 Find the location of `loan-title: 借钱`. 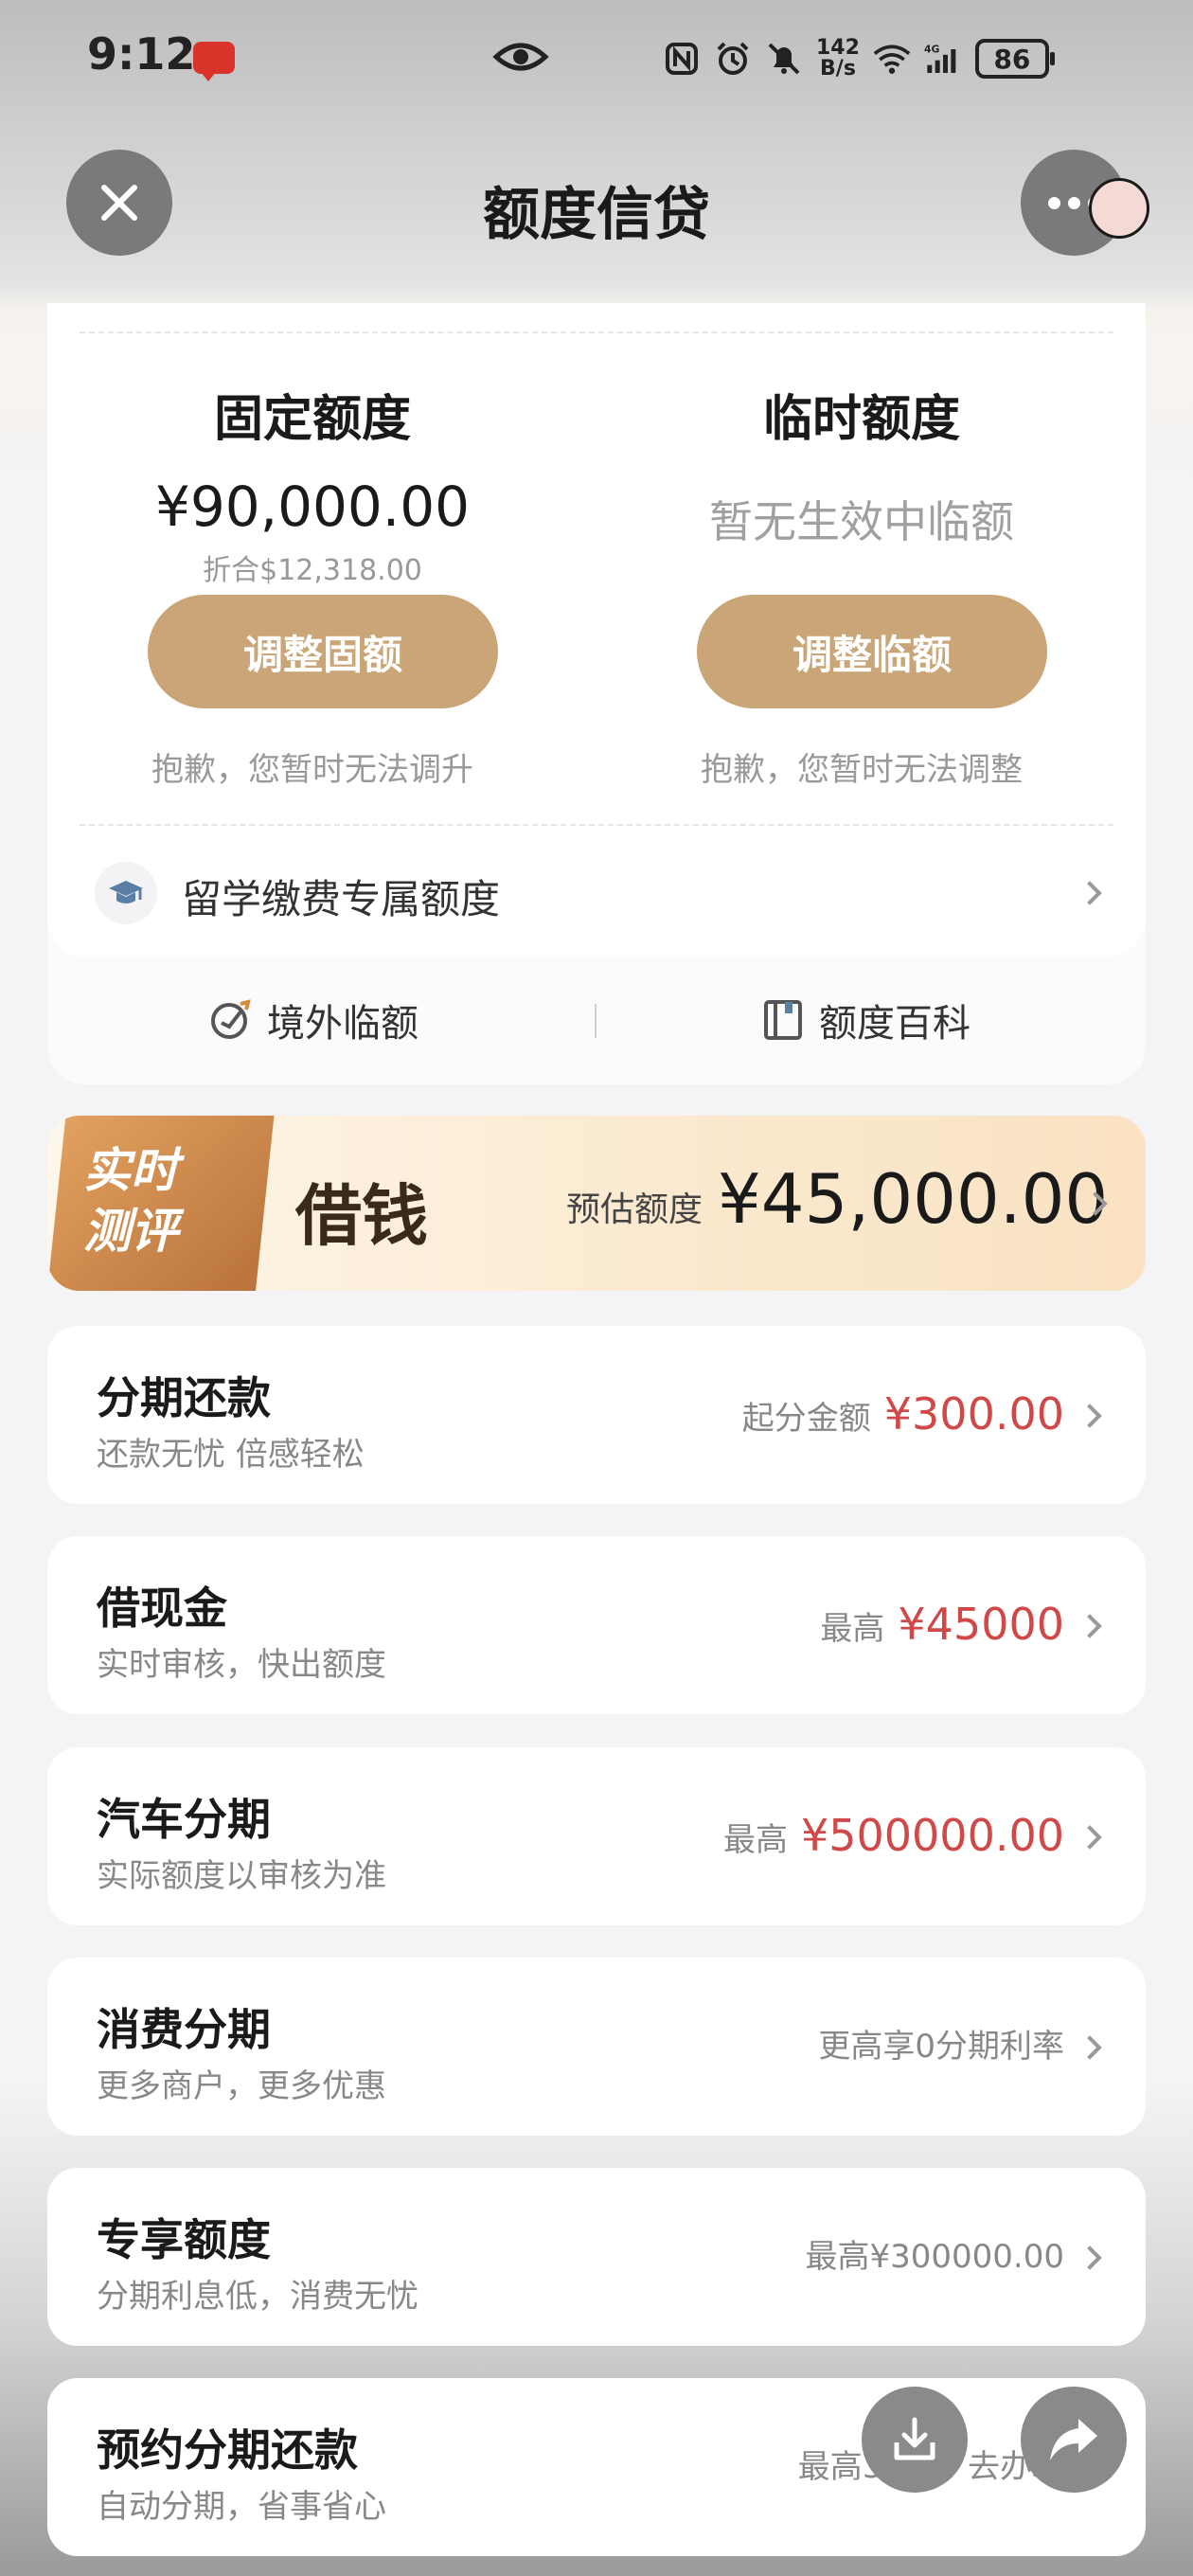

loan-title: 借钱 is located at coordinates (361, 1215).